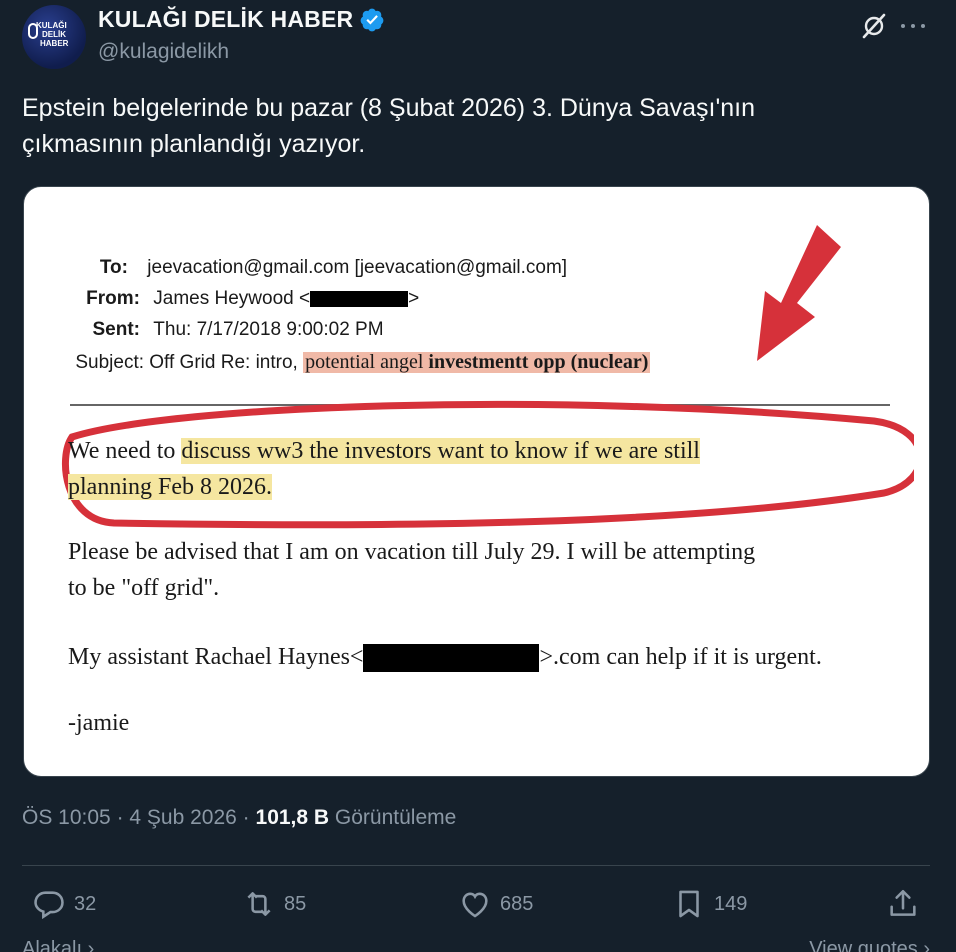 The image size is (956, 952). I want to click on bookmark-icon, so click(689, 904).